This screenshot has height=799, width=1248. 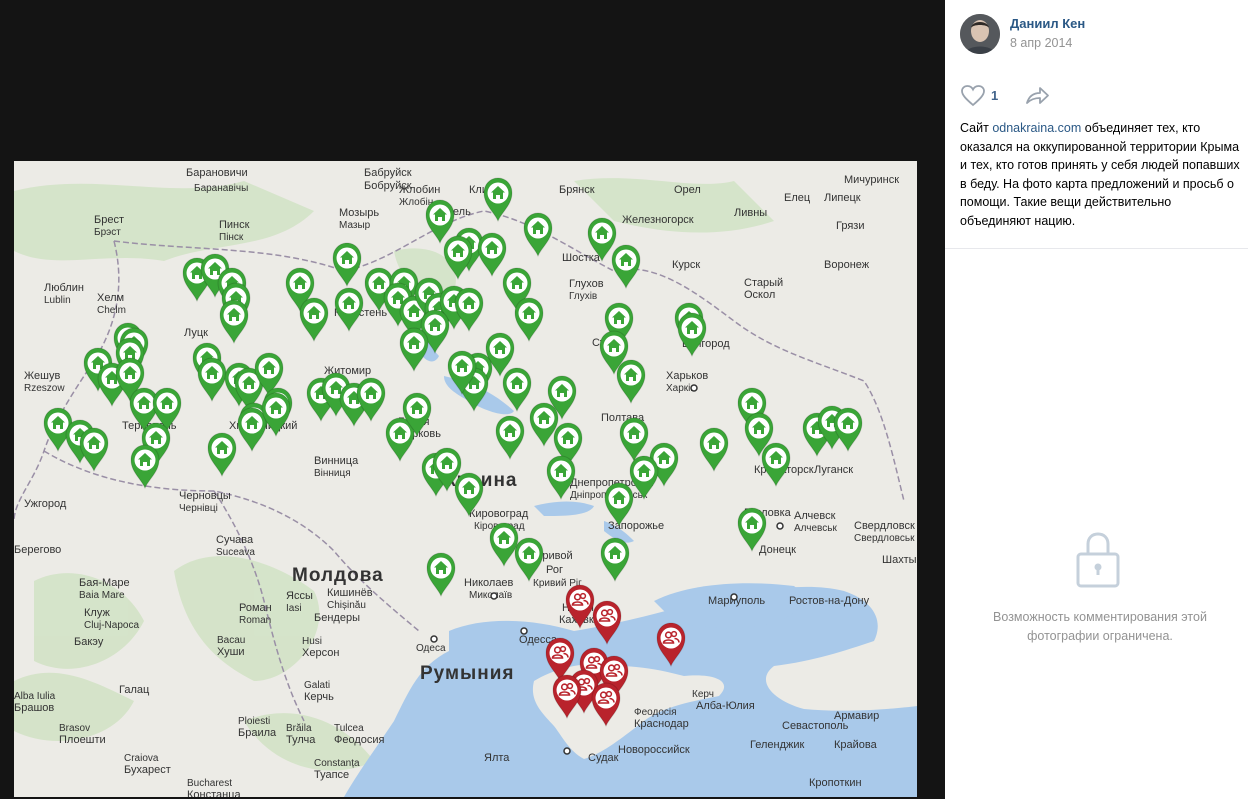 I want to click on map-label: Бая-Маре, so click(x=104, y=583).